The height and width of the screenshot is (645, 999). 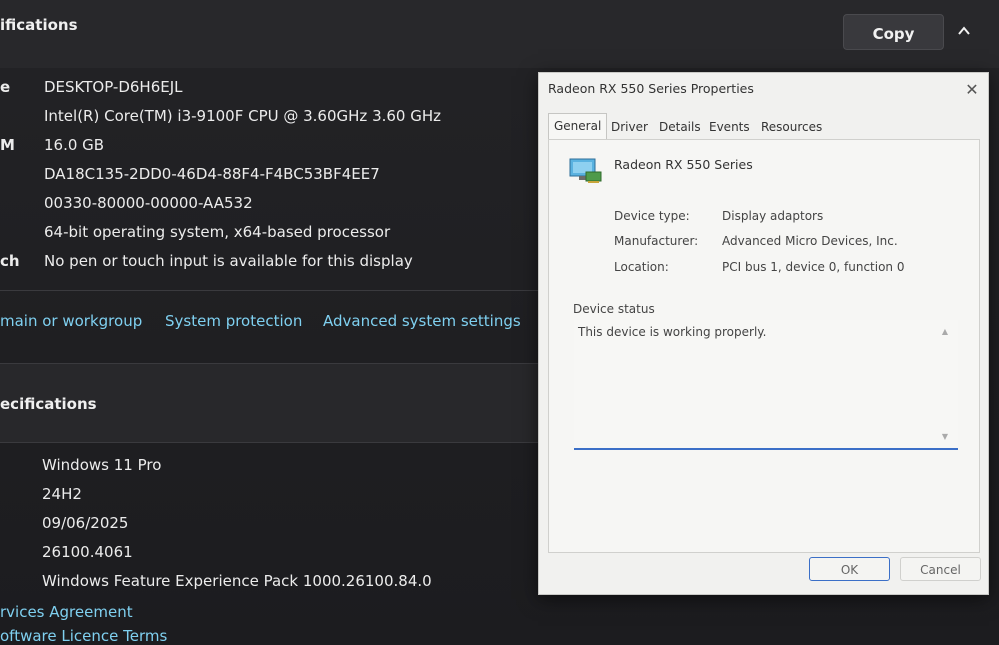 I want to click on domain-workgroup-link: main or workgroup, so click(x=71, y=321).